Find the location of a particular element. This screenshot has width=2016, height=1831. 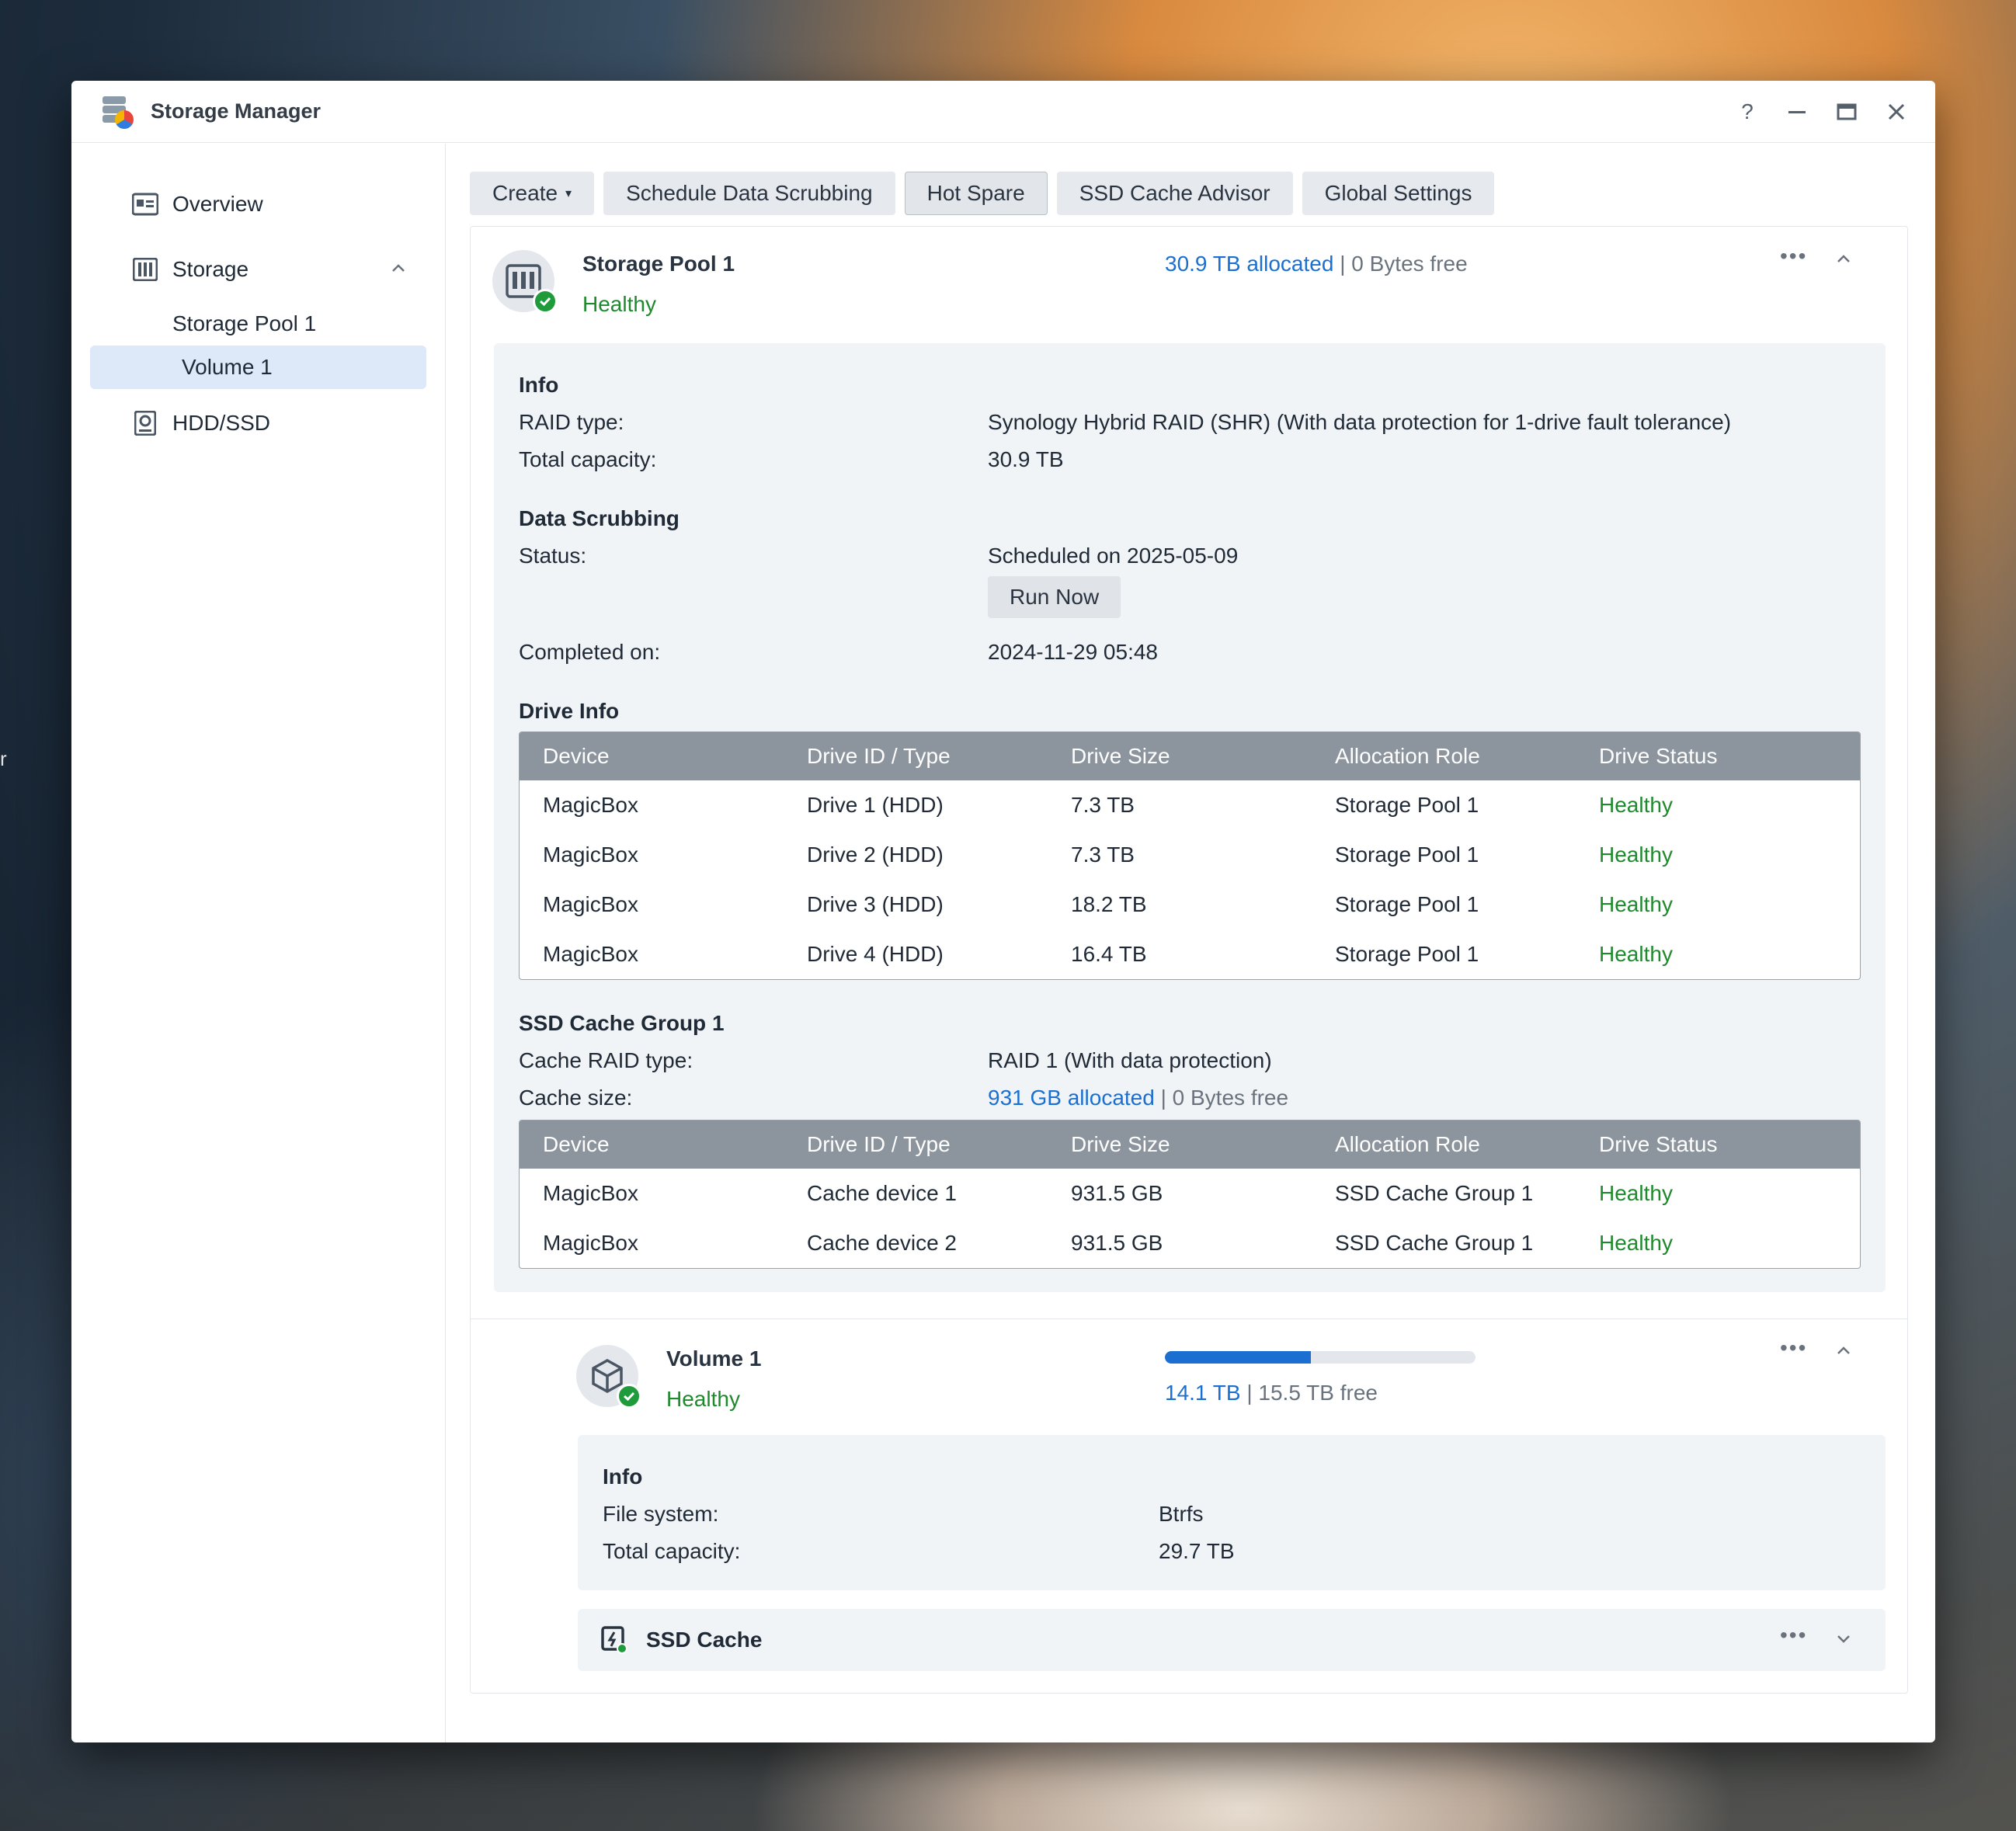

caret-down-icon: ▾ is located at coordinates (568, 193).